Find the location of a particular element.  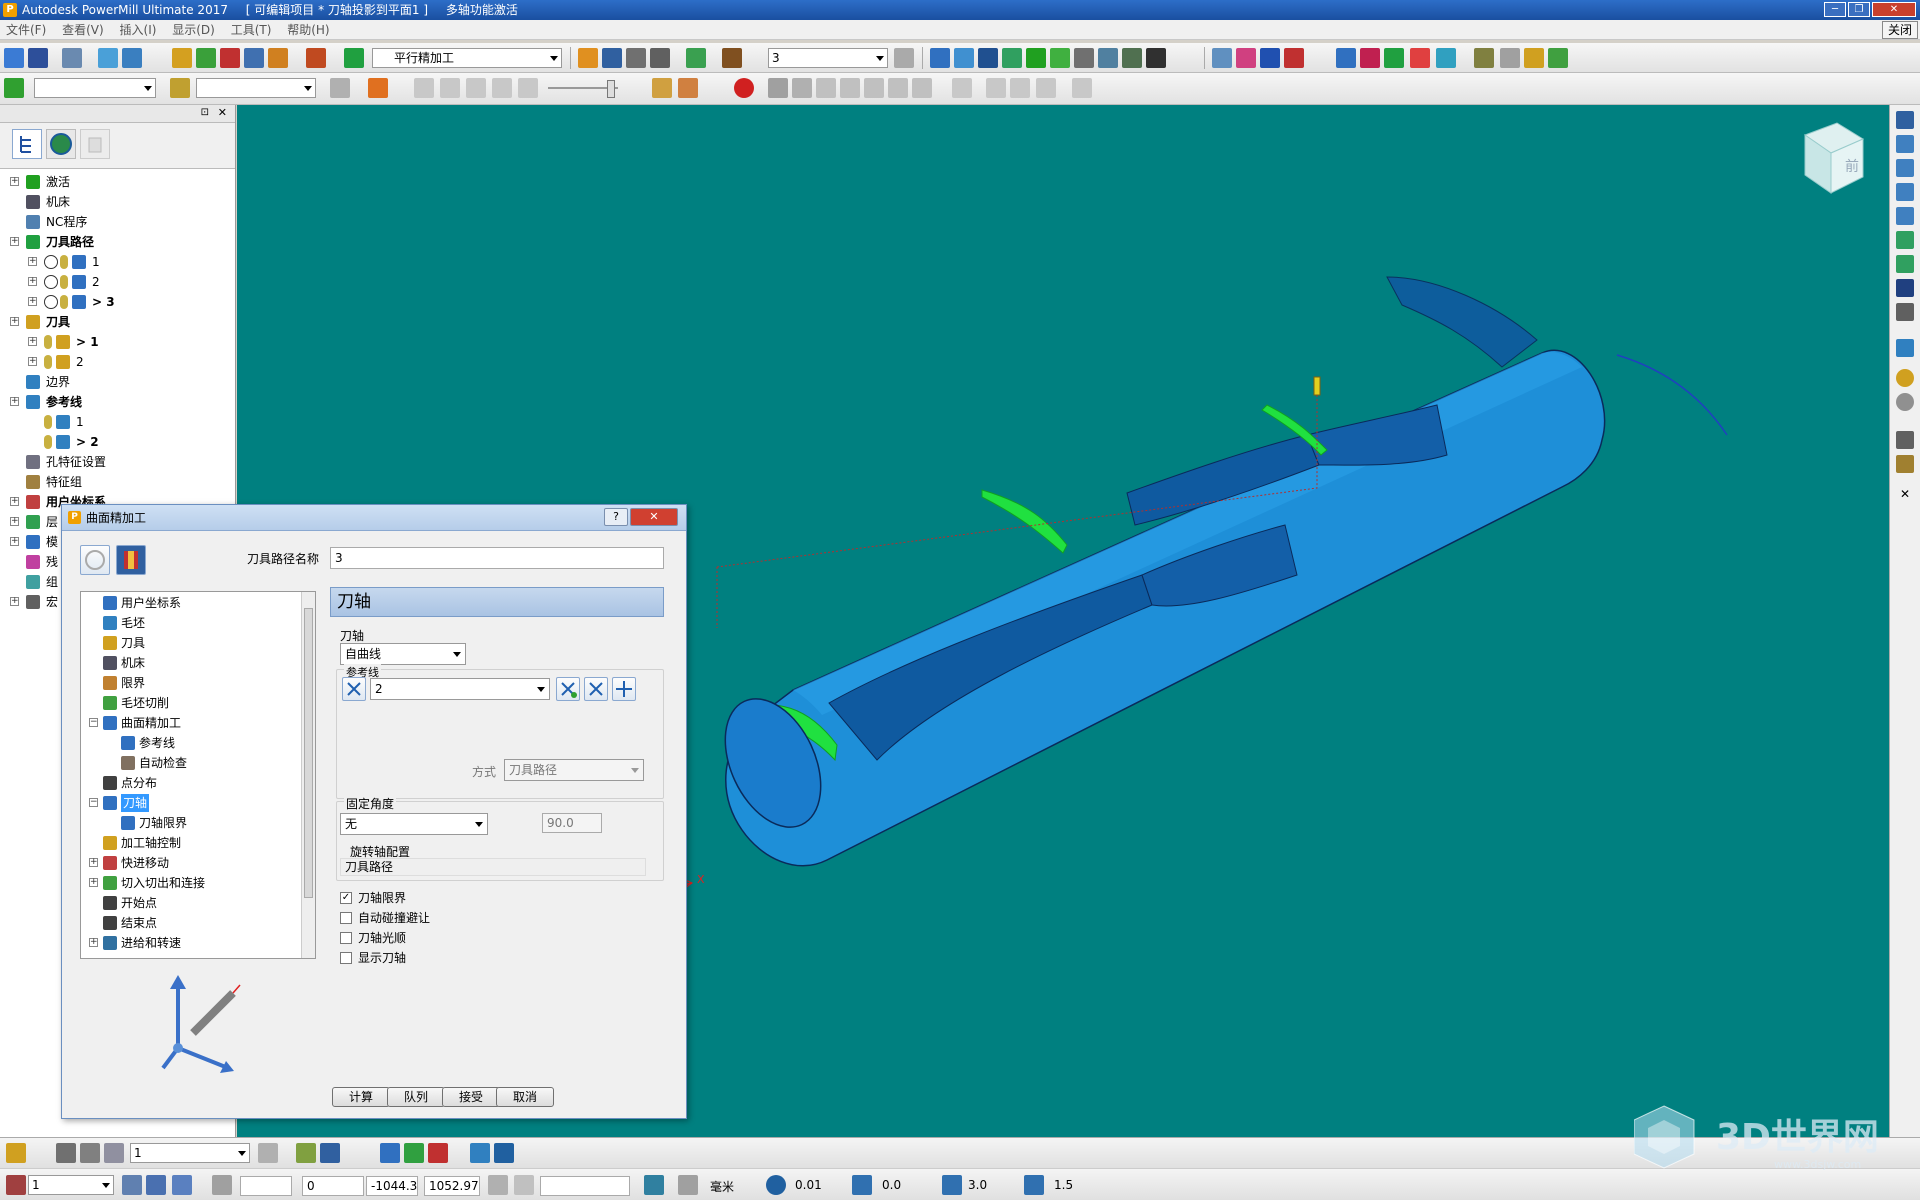

shade-icon is located at coordinates (904, 58).